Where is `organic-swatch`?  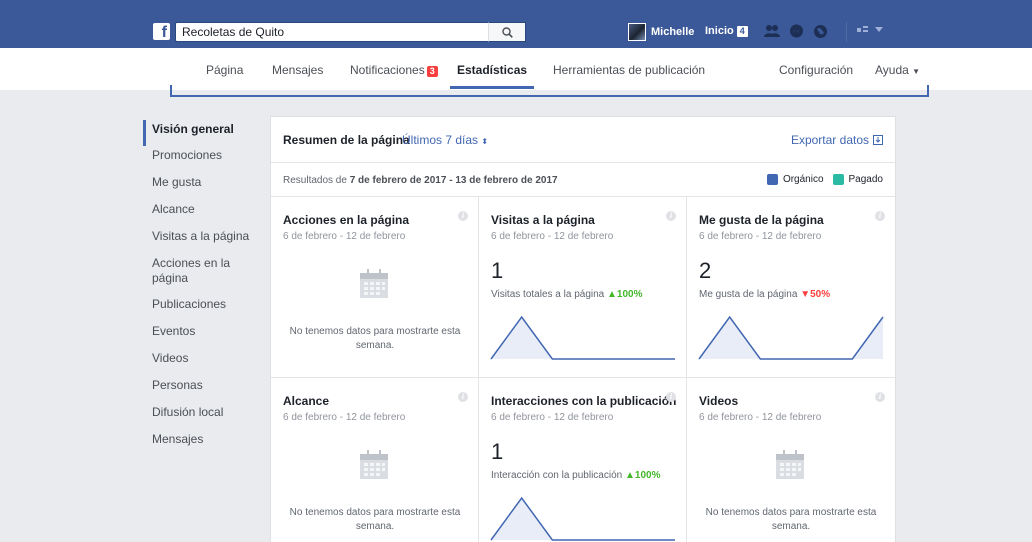 organic-swatch is located at coordinates (772, 179).